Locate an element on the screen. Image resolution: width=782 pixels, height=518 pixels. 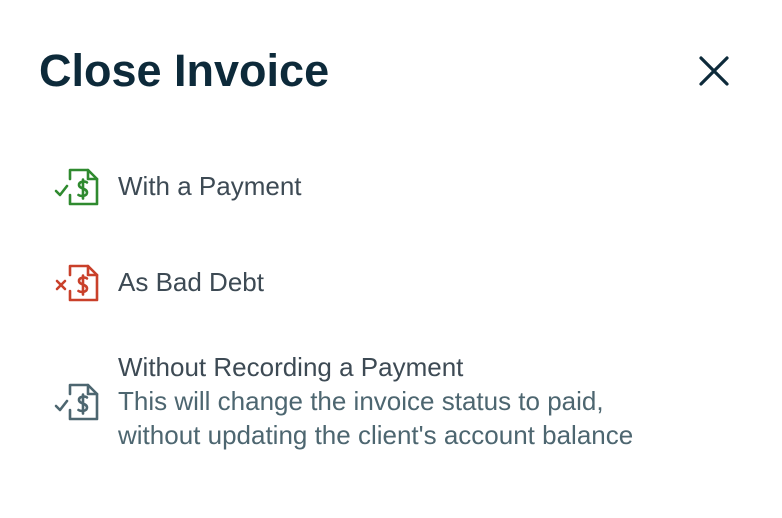
close-button is located at coordinates (714, 71).